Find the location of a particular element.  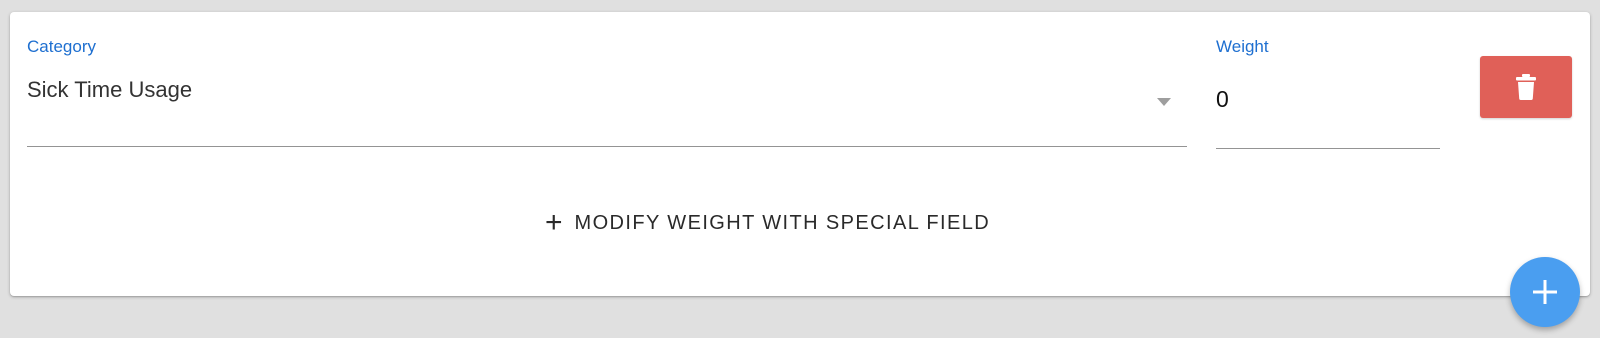

dropdown-caret-icon is located at coordinates (1164, 102).